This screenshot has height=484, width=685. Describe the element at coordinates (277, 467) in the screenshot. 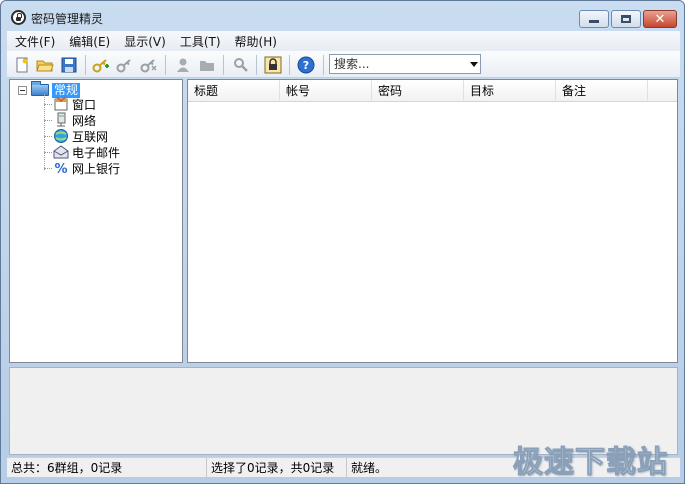

I see `status-selection: 选择了0记录，共0记录` at that location.